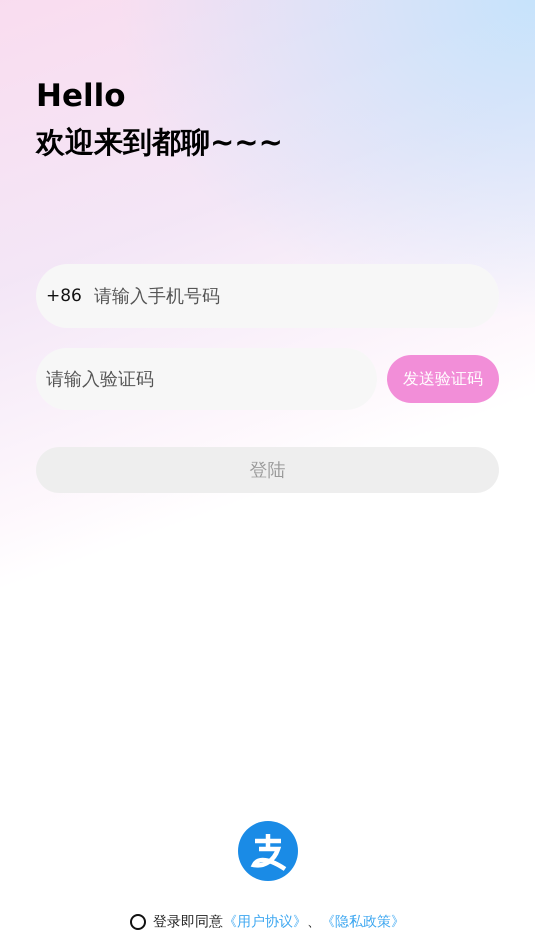 The height and width of the screenshot is (951, 535). Describe the element at coordinates (188, 922) in the screenshot. I see `agreement-text: 登录即同意` at that location.